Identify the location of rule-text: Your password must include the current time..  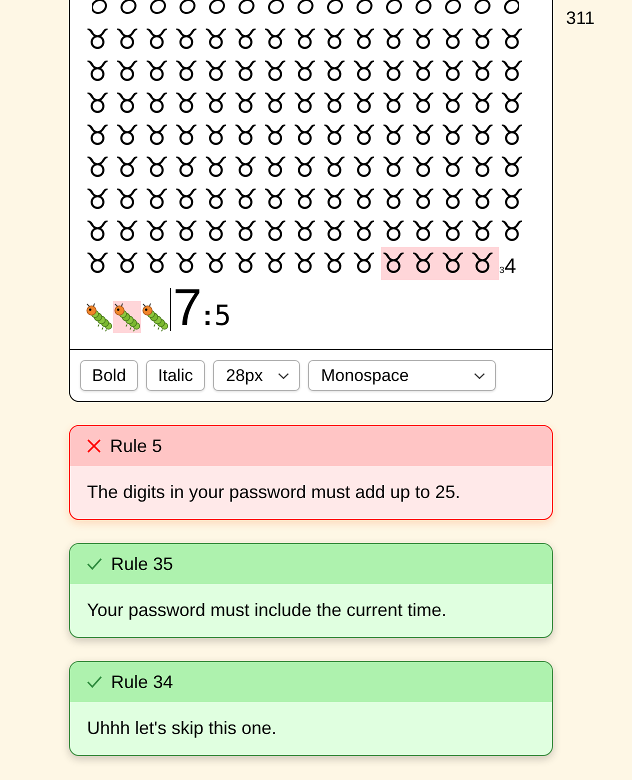
(267, 610).